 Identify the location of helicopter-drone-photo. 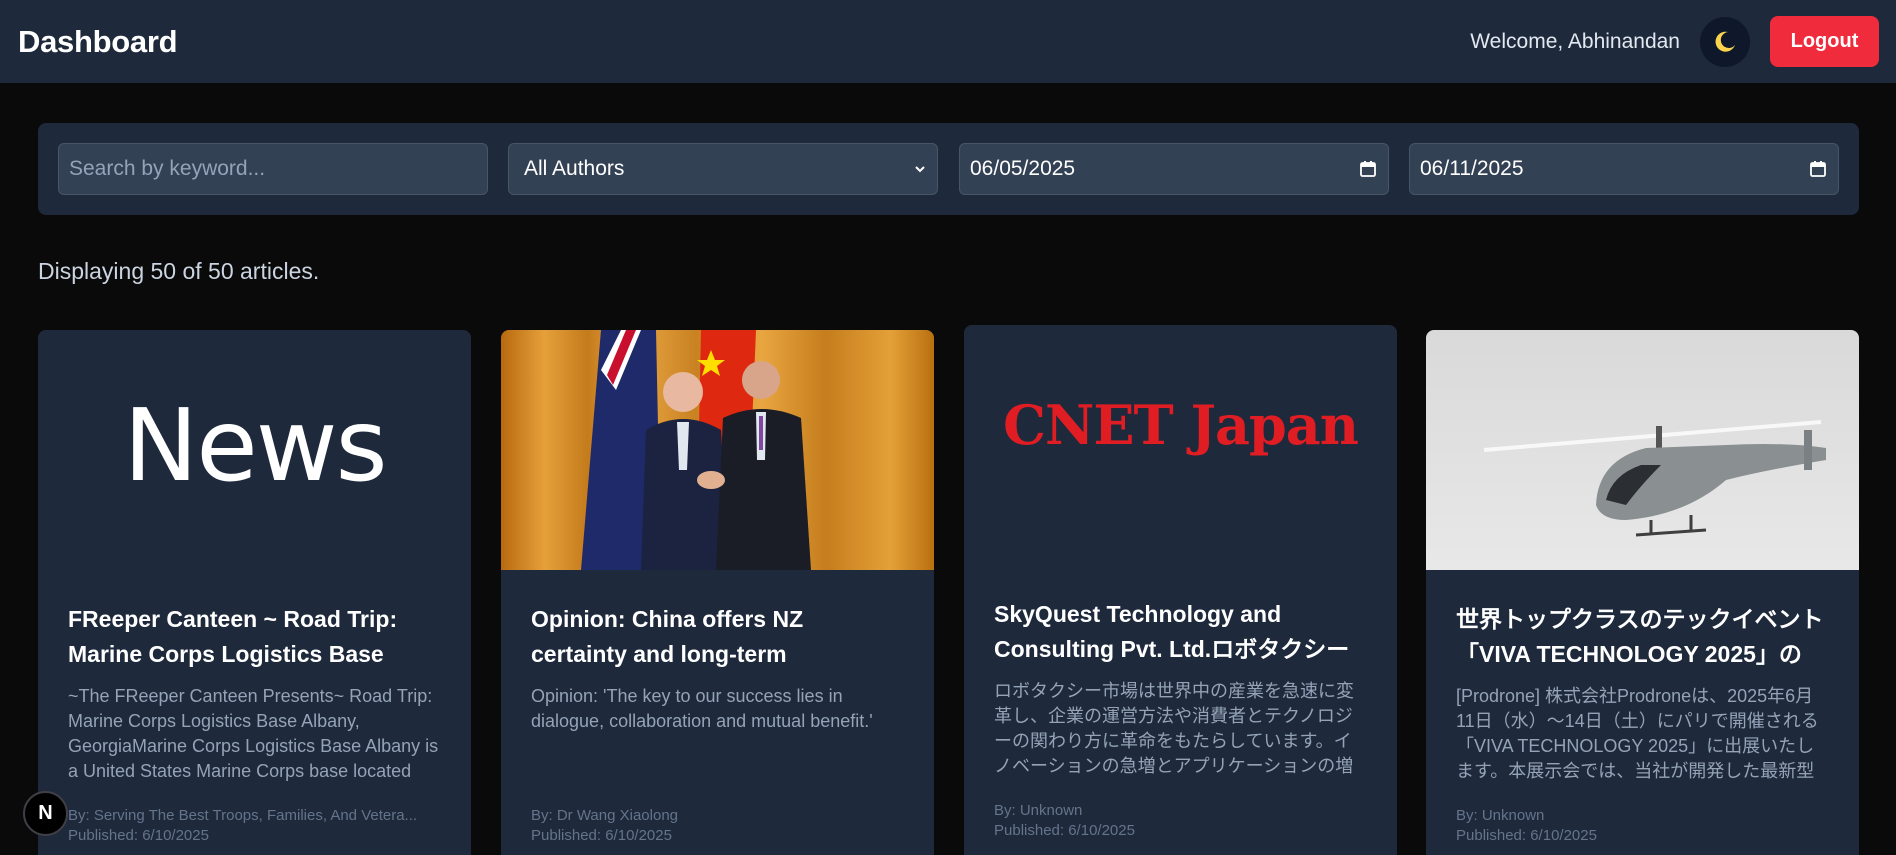
(1642, 450).